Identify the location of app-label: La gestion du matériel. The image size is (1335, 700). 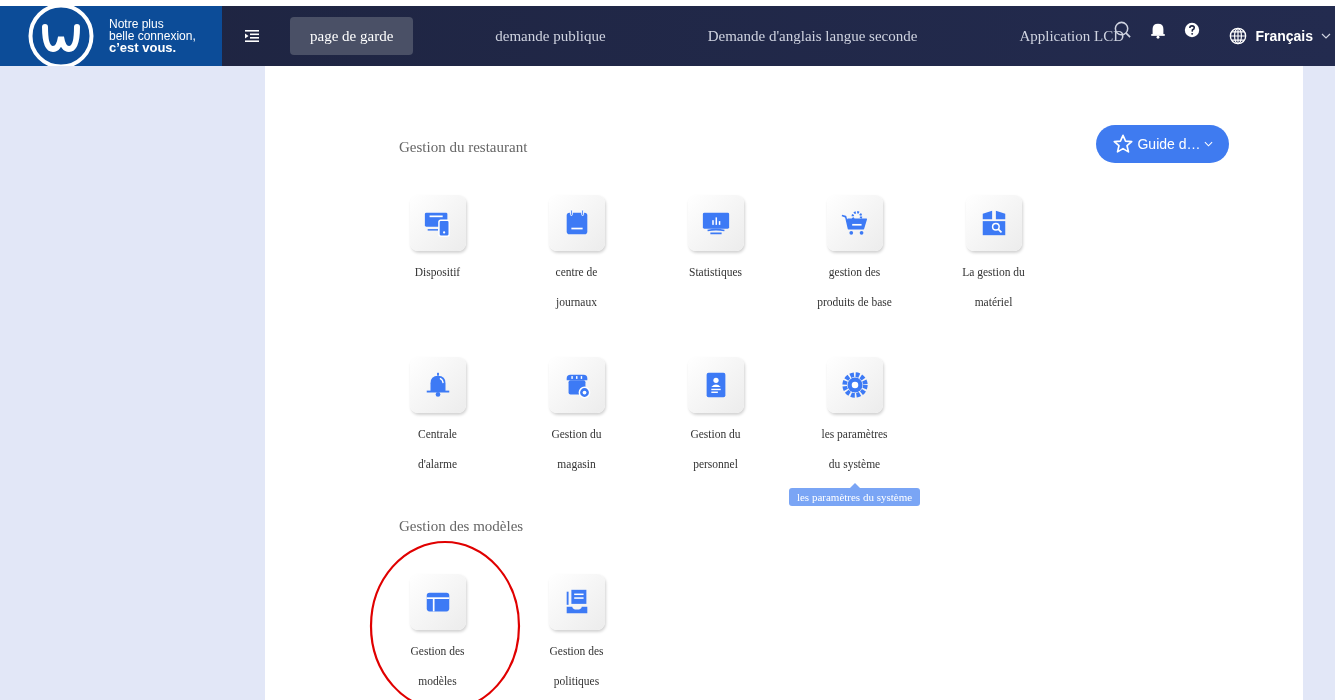
(993, 287).